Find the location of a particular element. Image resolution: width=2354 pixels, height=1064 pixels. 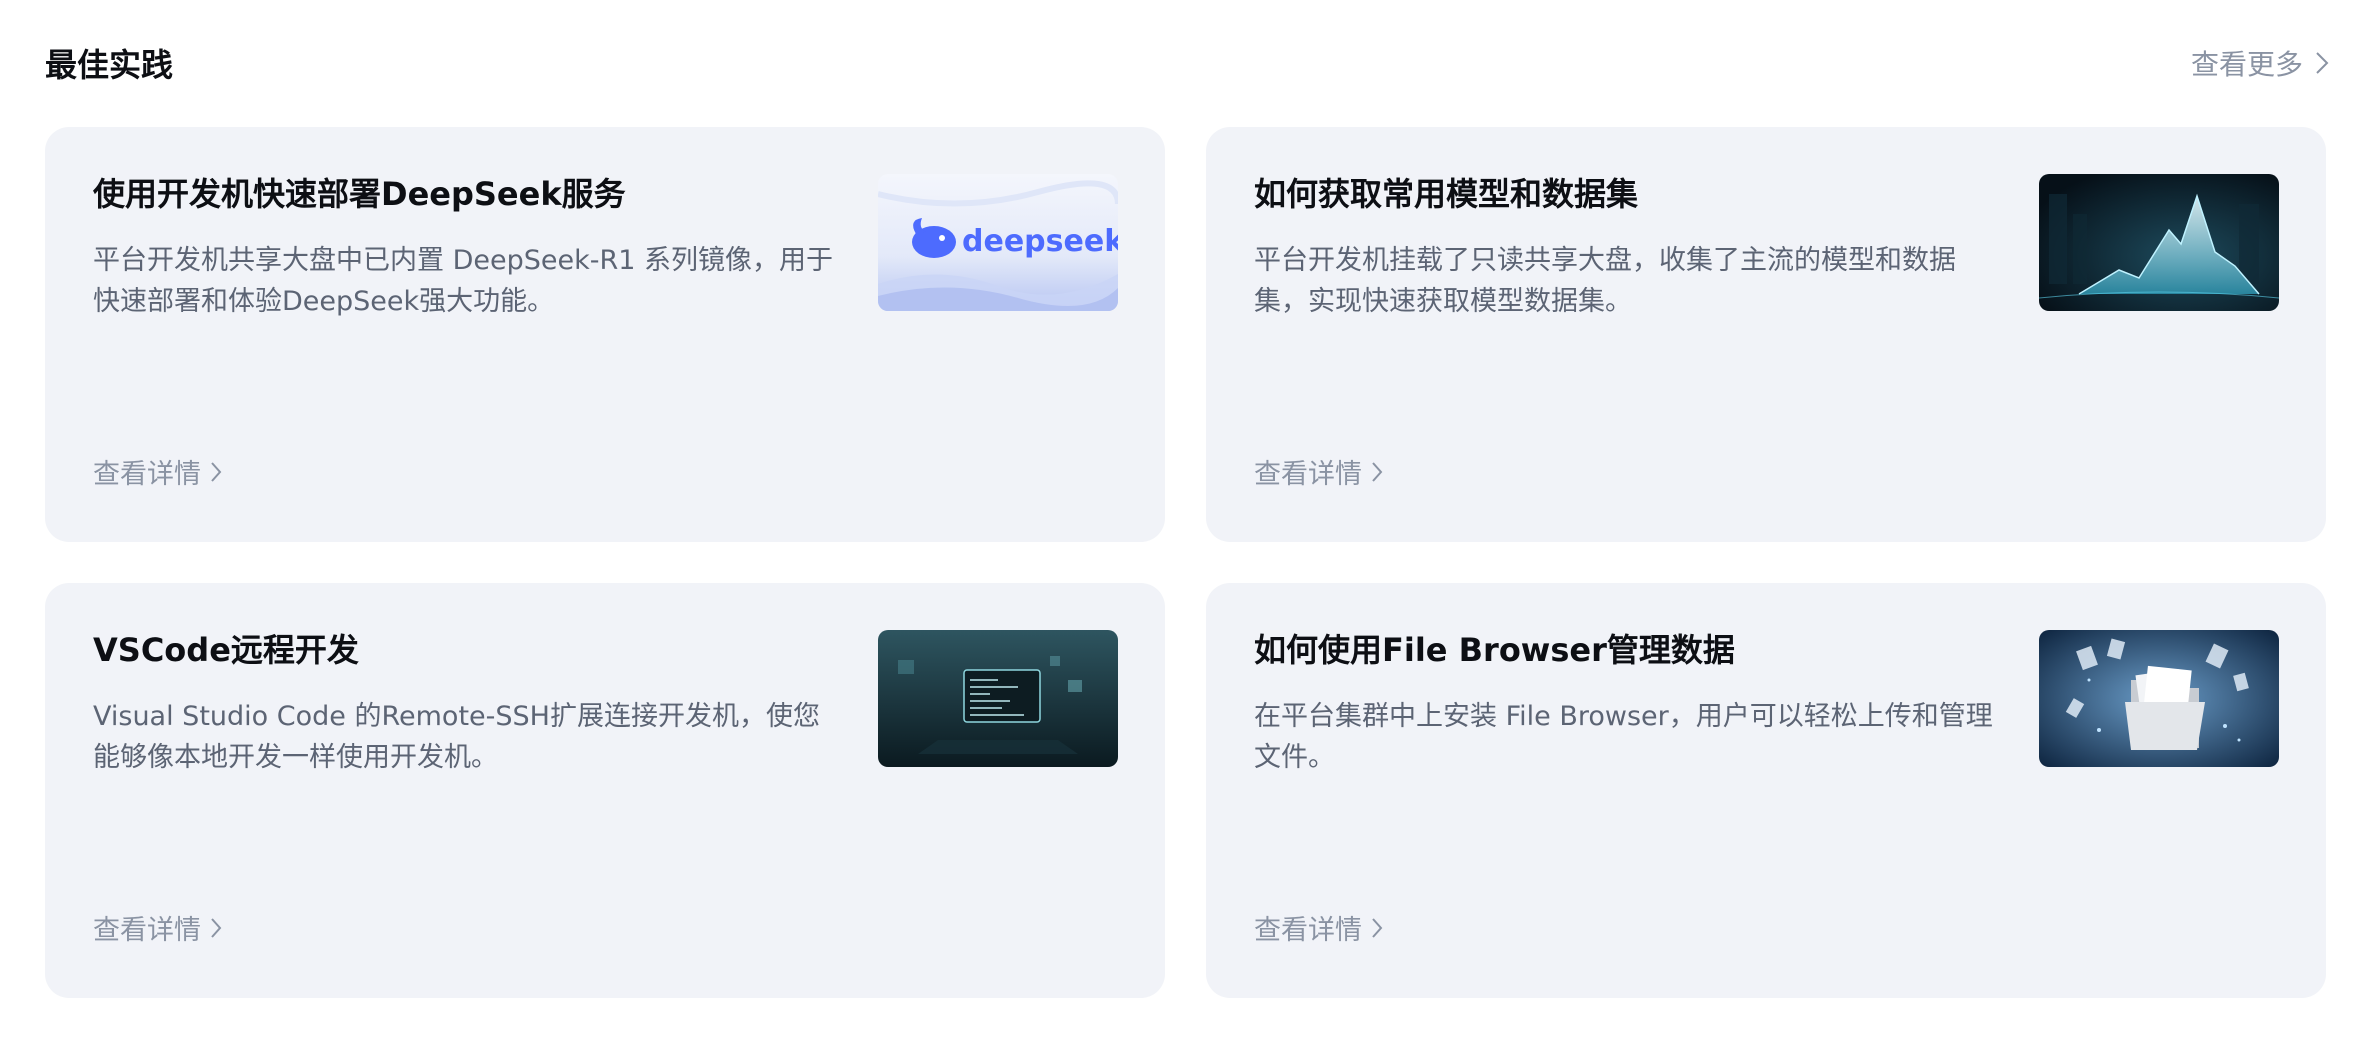

folder-files-thumbnail is located at coordinates (2159, 698).